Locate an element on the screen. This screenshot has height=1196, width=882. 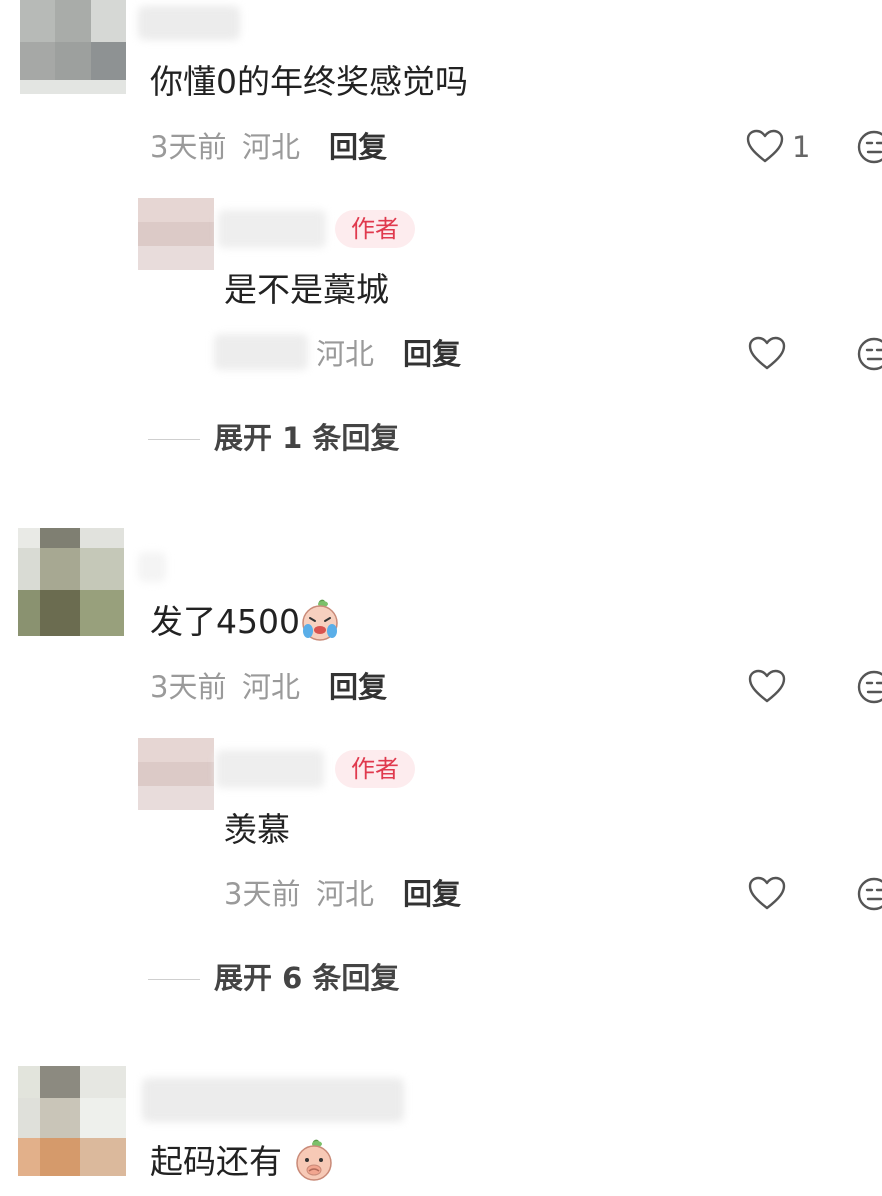
expand-replies-button: 展开 6 条回复 is located at coordinates (306, 978).